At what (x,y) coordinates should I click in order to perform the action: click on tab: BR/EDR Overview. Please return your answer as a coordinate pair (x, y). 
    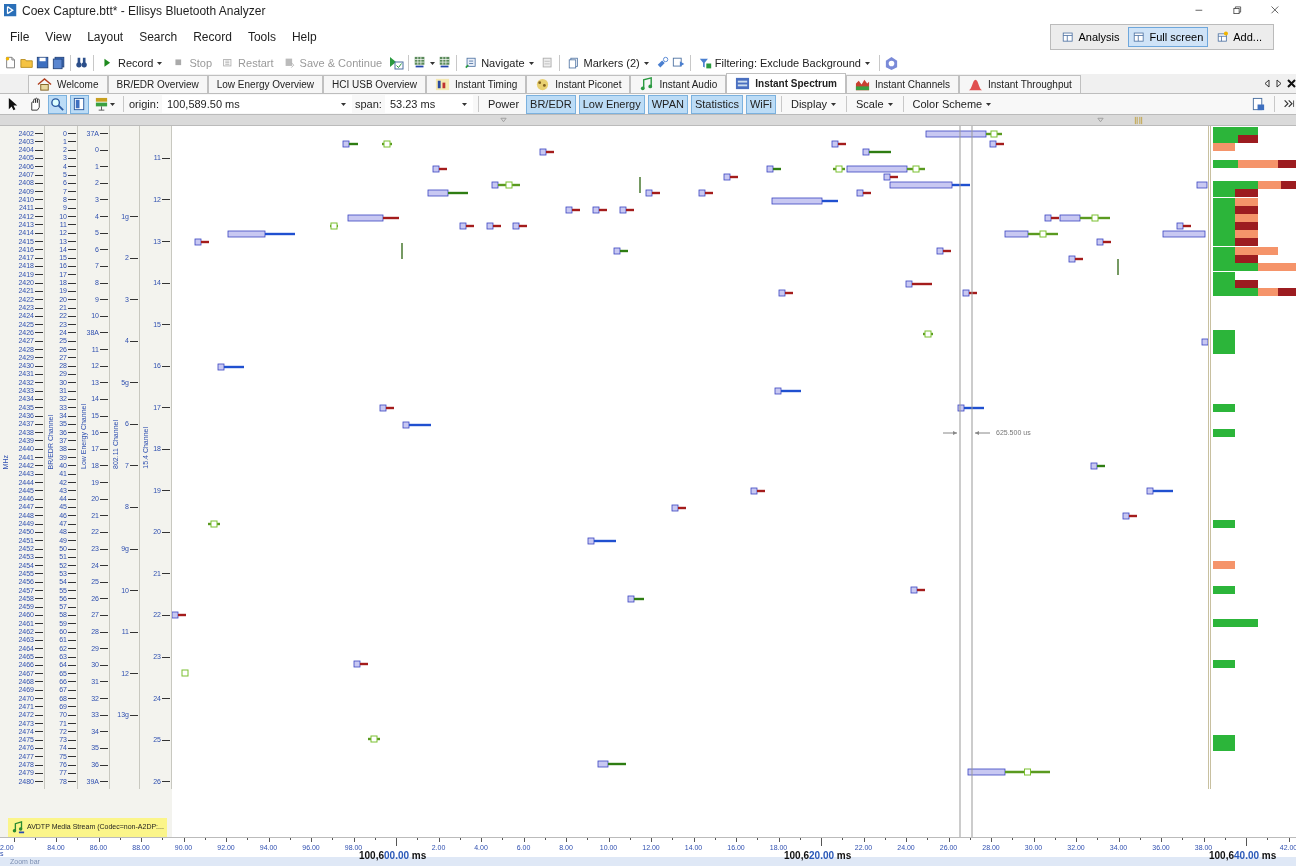
    Looking at the image, I should click on (157, 84).